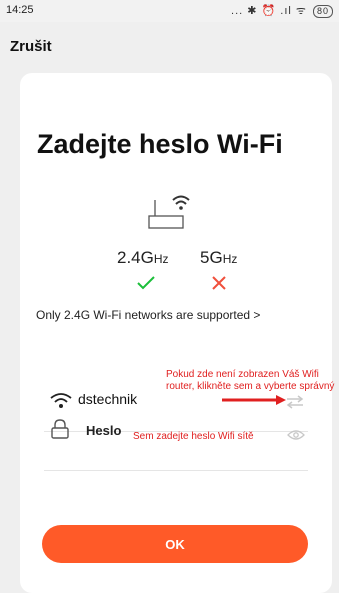 Image resolution: width=339 pixels, height=593 pixels. What do you see at coordinates (20, 10) in the screenshot?
I see `status-time: 14:25` at bounding box center [20, 10].